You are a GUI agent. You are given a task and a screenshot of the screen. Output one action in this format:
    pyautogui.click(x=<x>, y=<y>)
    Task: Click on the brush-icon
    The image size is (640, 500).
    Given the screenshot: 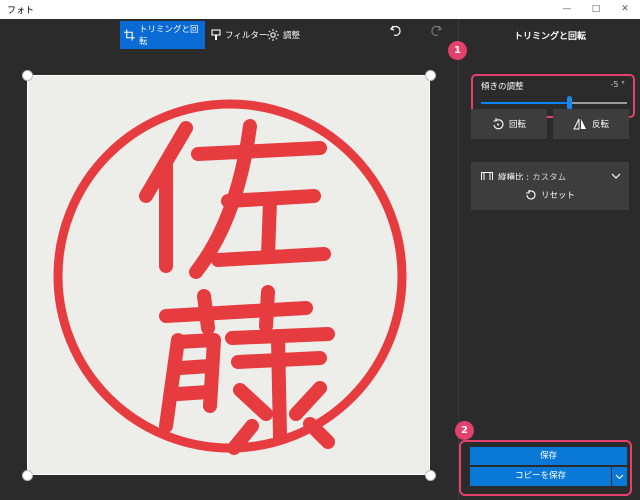 What is the action you would take?
    pyautogui.click(x=216, y=34)
    